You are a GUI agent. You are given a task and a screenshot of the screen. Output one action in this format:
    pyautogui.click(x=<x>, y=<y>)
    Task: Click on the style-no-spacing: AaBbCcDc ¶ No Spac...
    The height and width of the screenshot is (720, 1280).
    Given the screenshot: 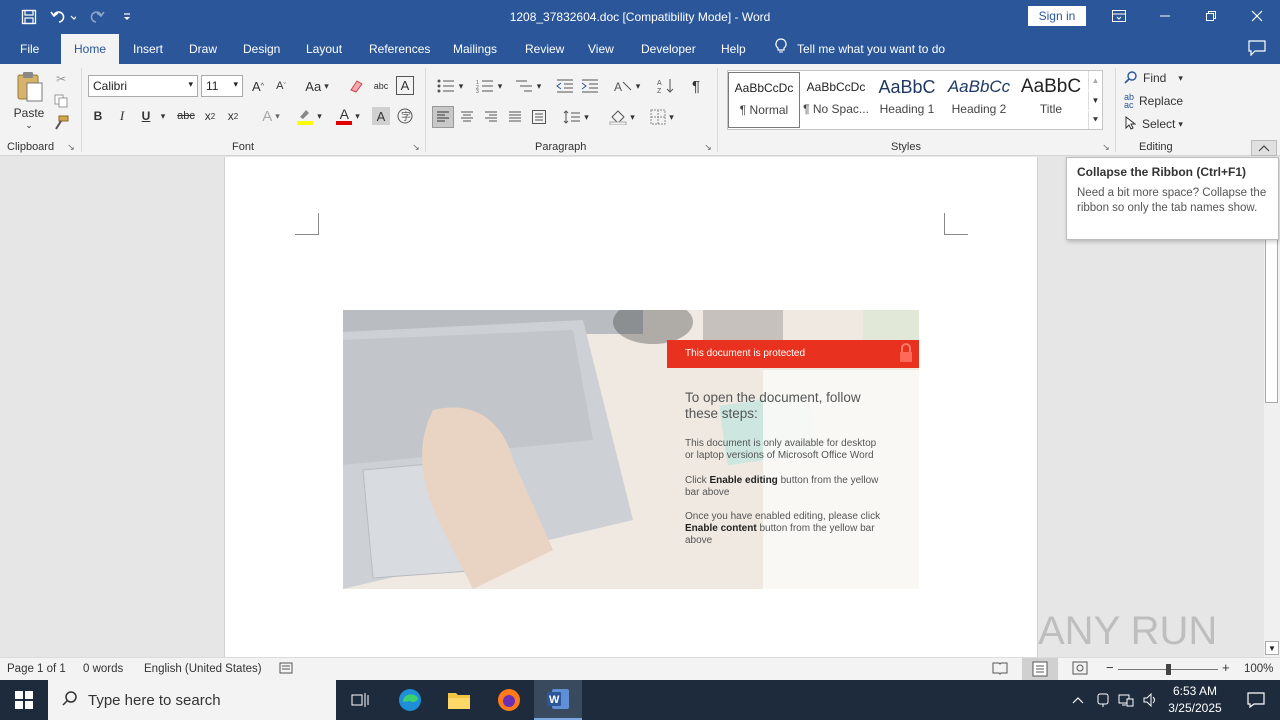 What is the action you would take?
    pyautogui.click(x=836, y=100)
    